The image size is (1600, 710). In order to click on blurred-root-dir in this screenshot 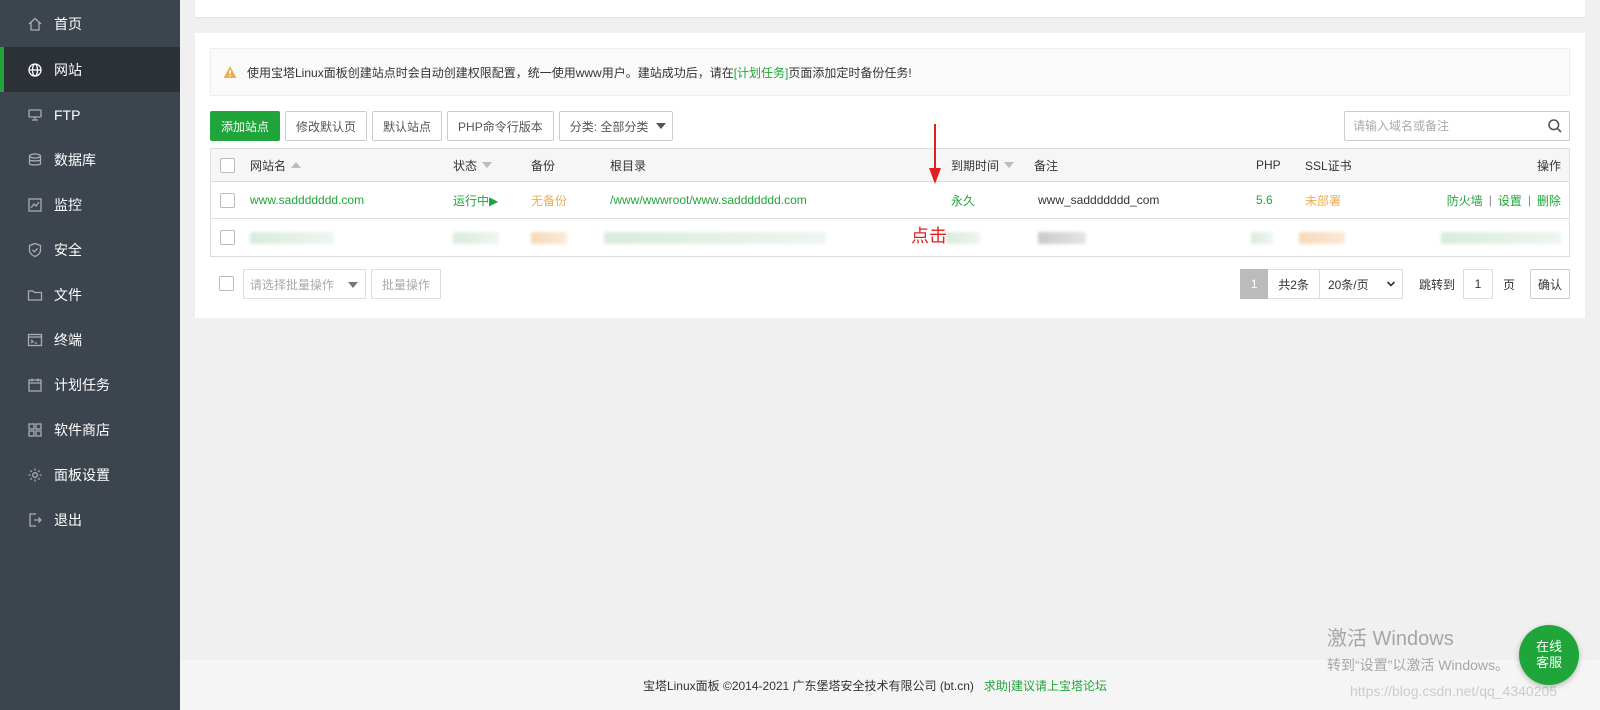, I will do `click(715, 237)`.